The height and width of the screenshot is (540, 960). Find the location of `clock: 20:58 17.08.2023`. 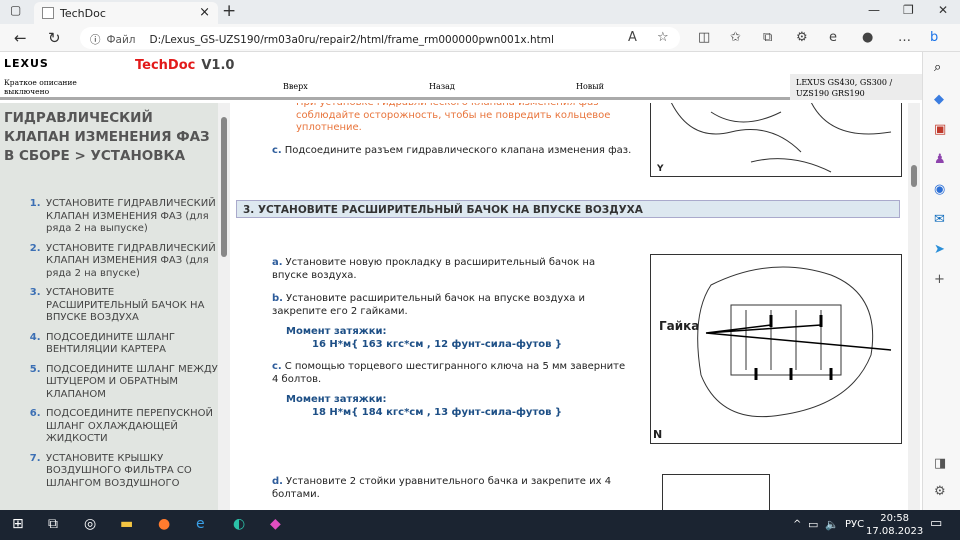

clock: 20:58 17.08.2023 is located at coordinates (894, 525).